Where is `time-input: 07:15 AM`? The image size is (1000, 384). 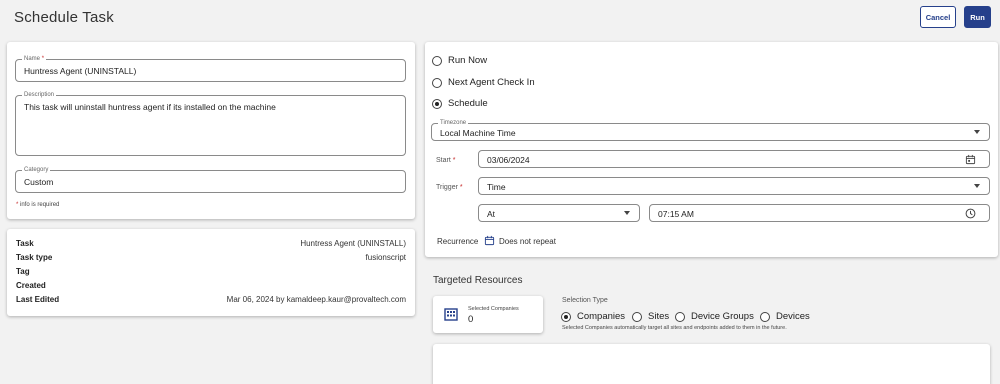 time-input: 07:15 AM is located at coordinates (819, 213).